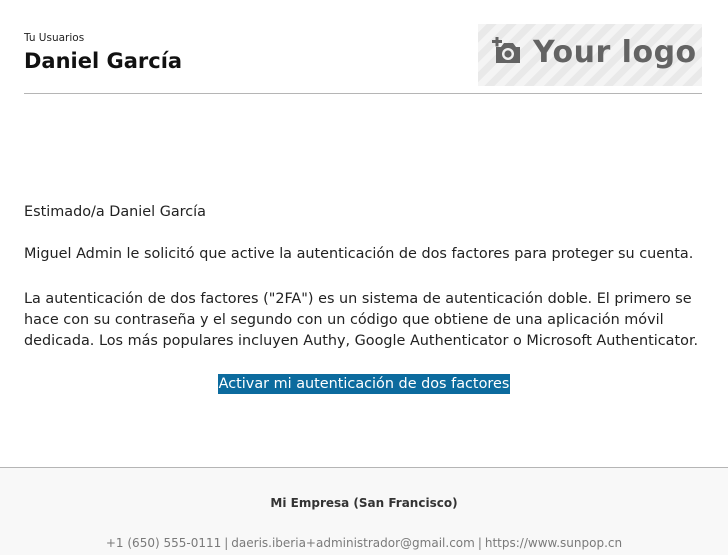 The width and height of the screenshot is (728, 555). I want to click on greeting-text: Estimado/a Daniel García, so click(115, 212).